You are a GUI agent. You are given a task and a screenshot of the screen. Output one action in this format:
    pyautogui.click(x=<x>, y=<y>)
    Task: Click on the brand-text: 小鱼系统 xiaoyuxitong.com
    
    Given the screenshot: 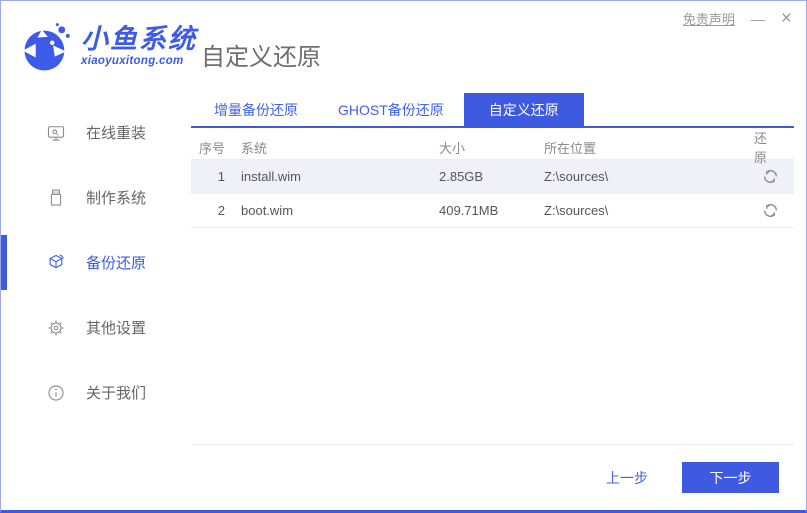 What is the action you would take?
    pyautogui.click(x=139, y=44)
    